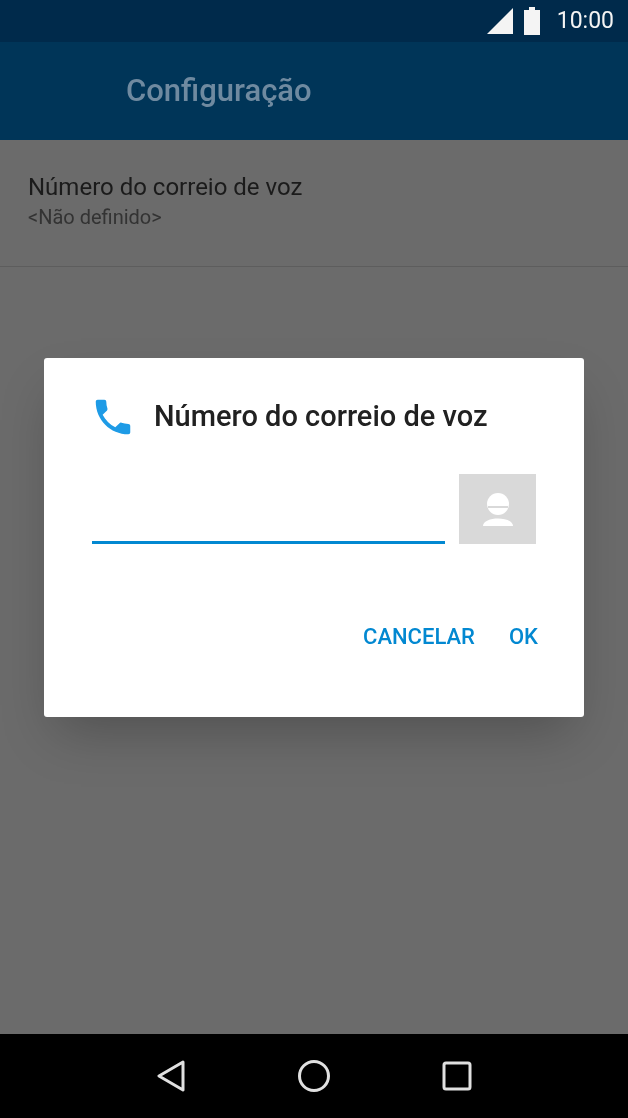 Image resolution: width=628 pixels, height=1118 pixels. Describe the element at coordinates (219, 90) in the screenshot. I see `app-bar-title: Configuração` at that location.